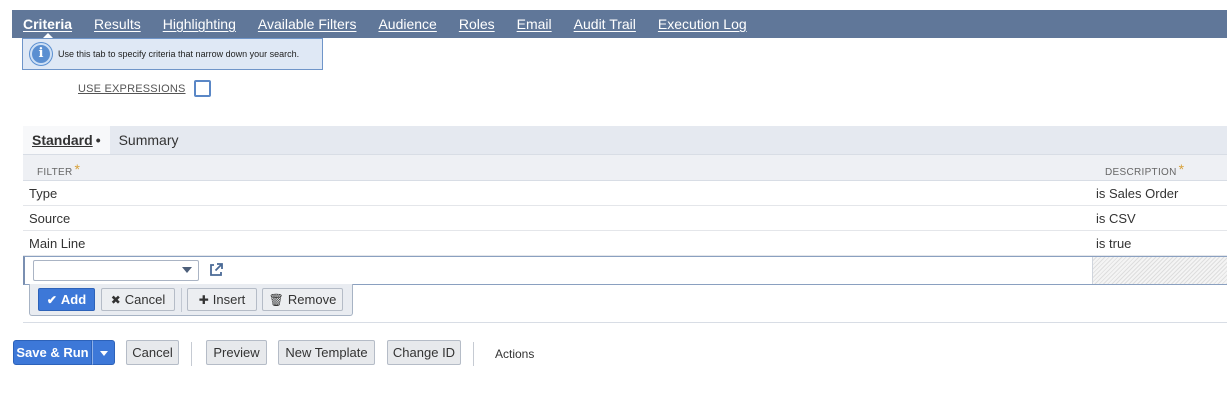  I want to click on insert-button-label: Insert, so click(229, 299).